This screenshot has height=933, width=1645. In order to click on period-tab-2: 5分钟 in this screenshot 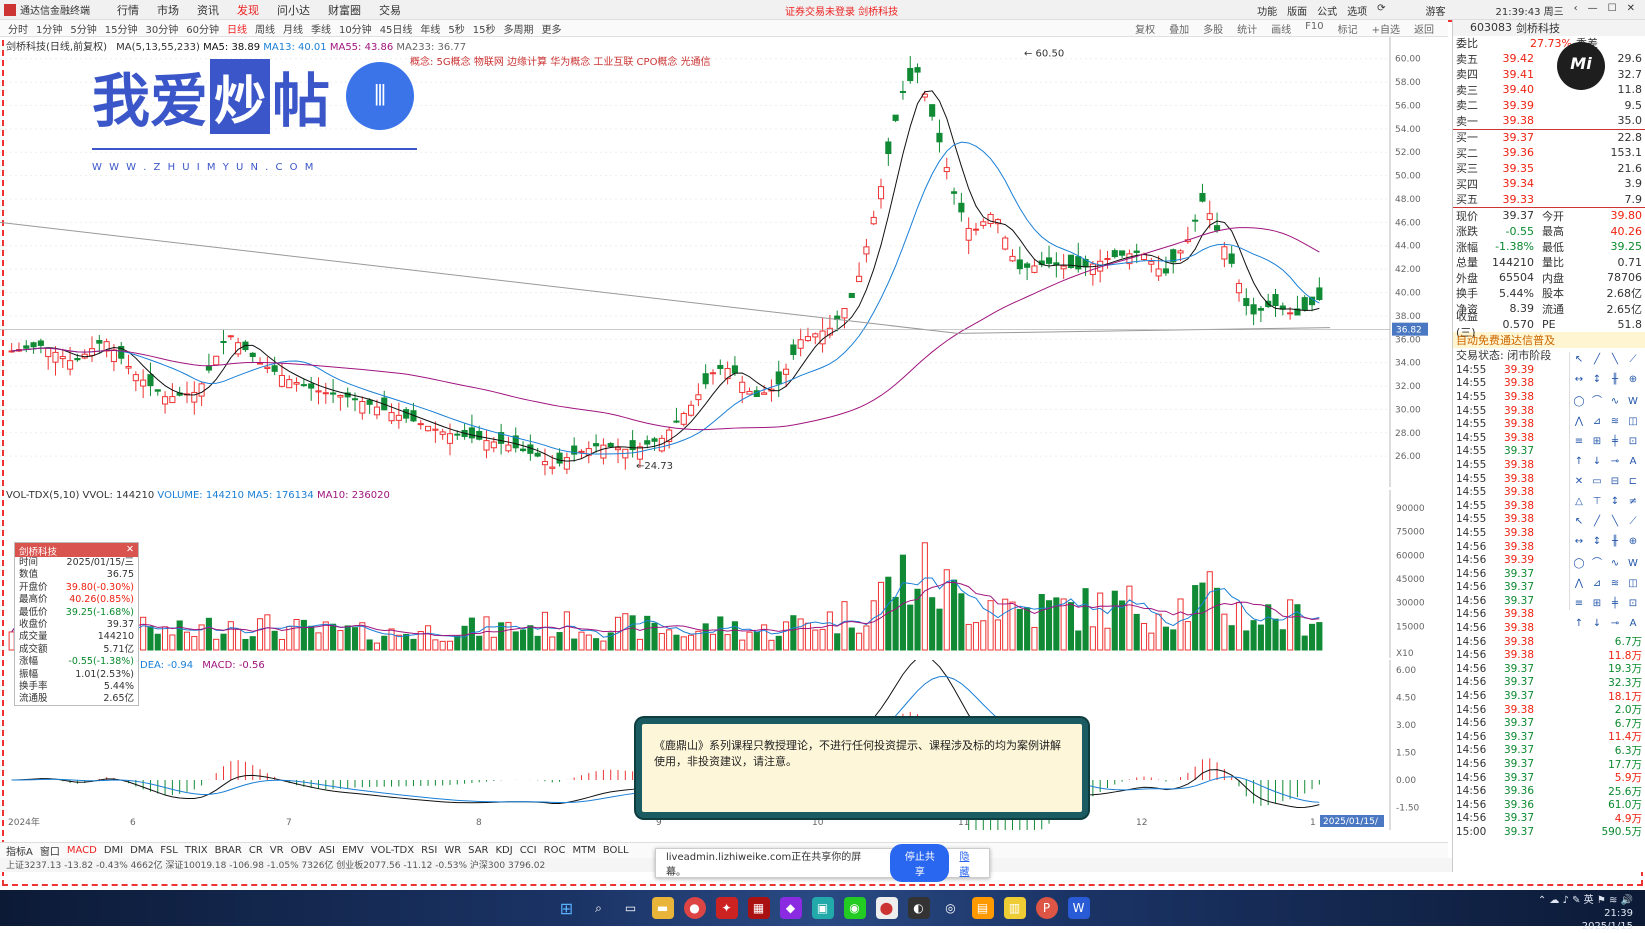, I will do `click(83, 28)`.